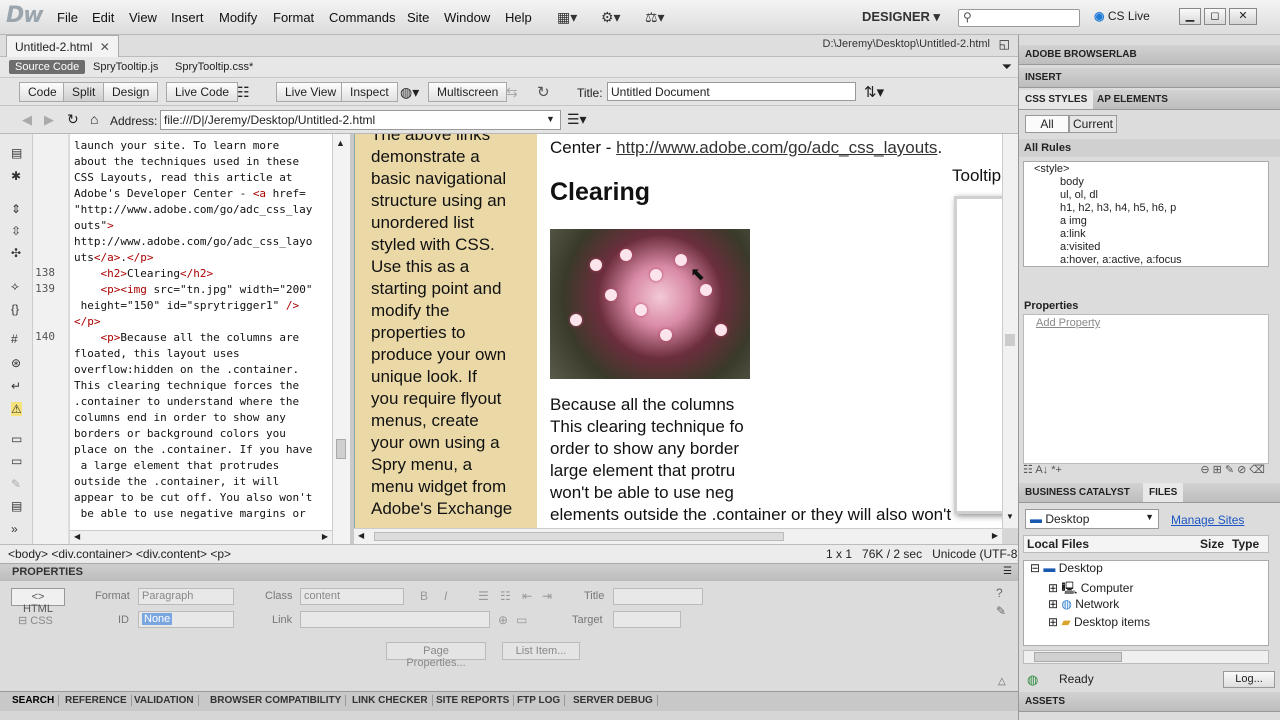 Image resolution: width=1280 pixels, height=720 pixels. Describe the element at coordinates (16, 253) in the screenshot. I see `expand-all-icon: ✣` at that location.